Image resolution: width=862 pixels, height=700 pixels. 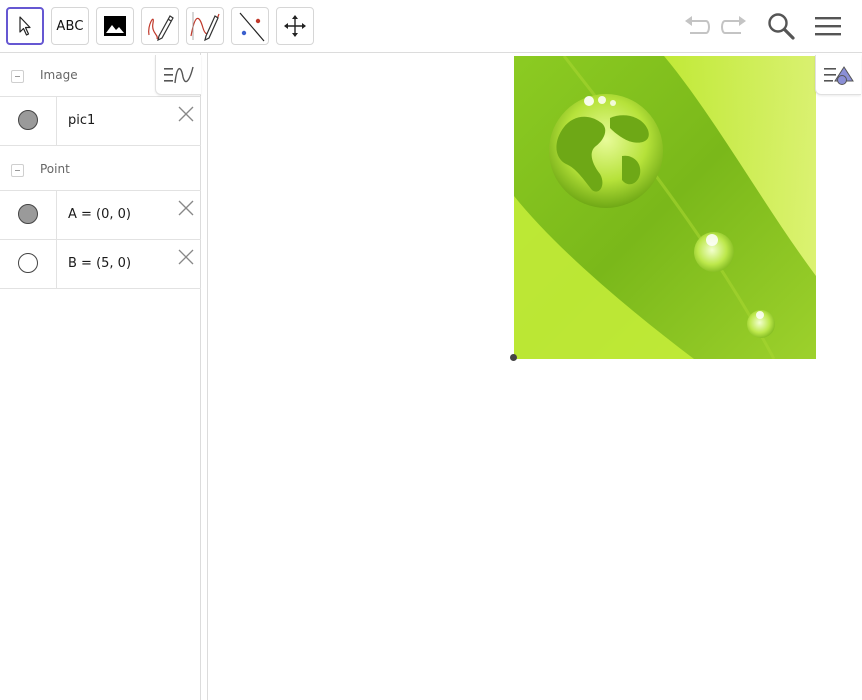 I want to click on line-tool-button, so click(x=250, y=26).